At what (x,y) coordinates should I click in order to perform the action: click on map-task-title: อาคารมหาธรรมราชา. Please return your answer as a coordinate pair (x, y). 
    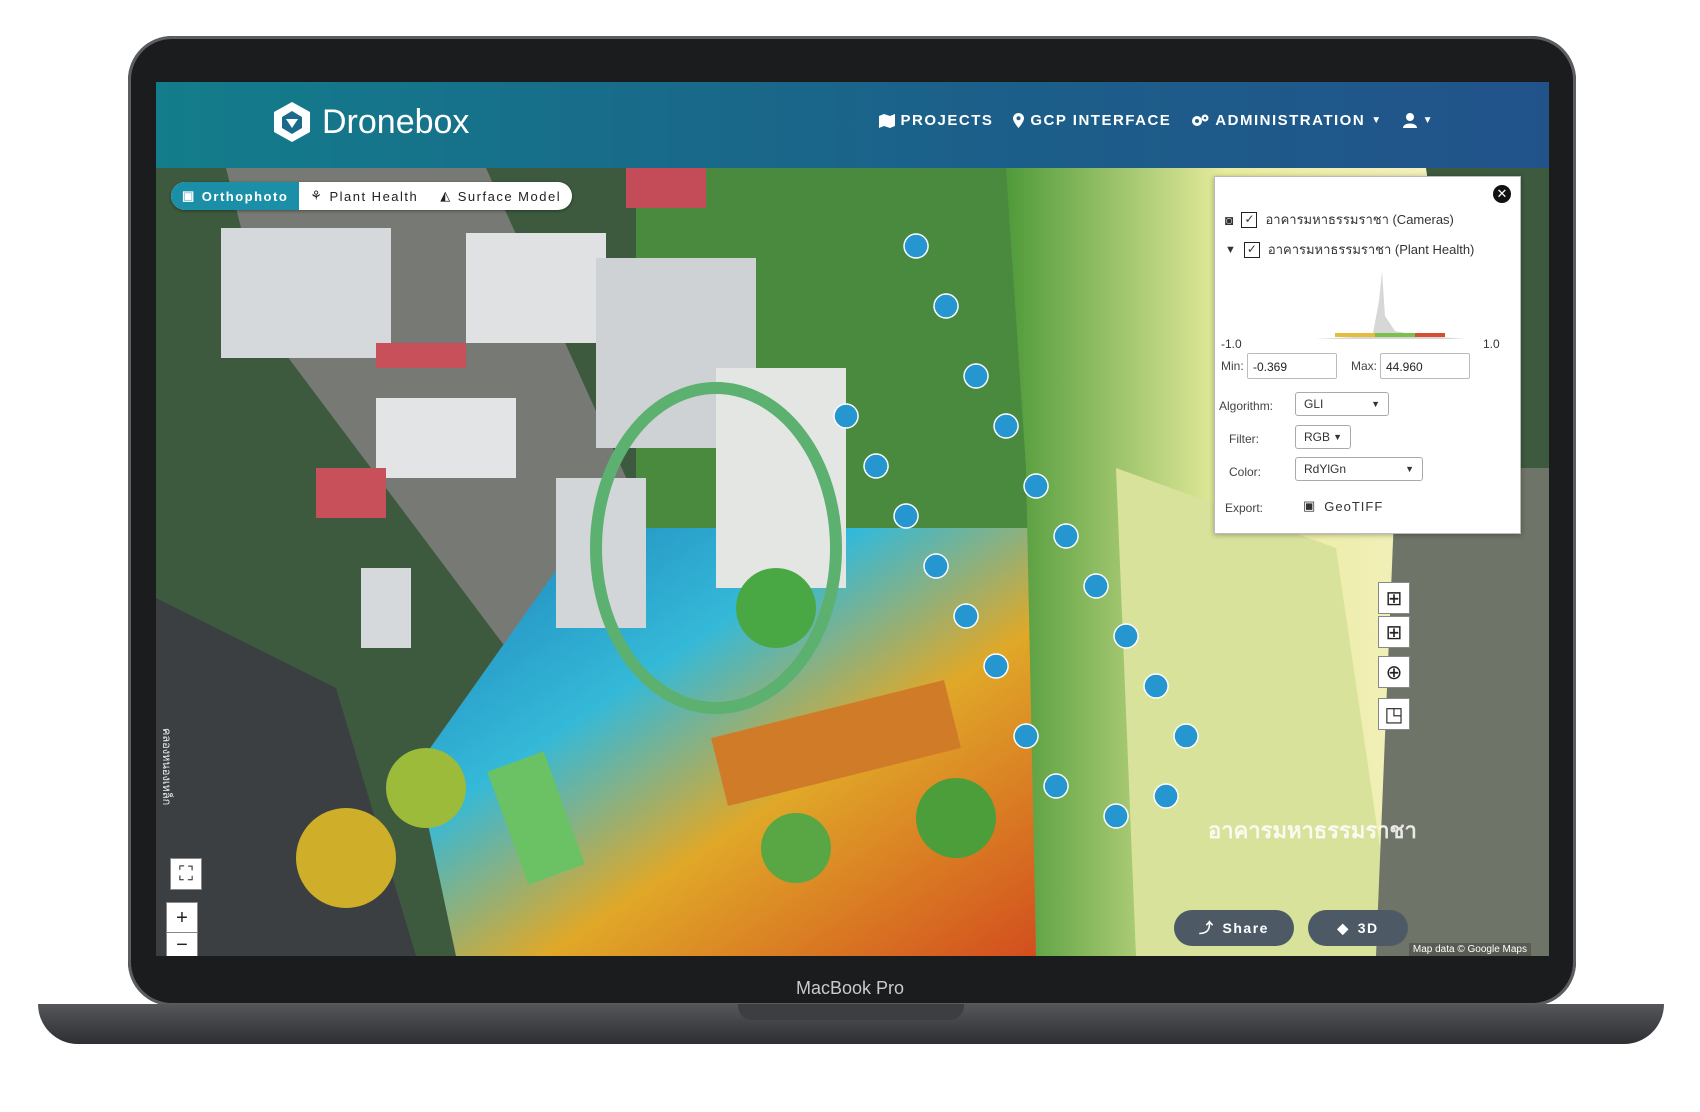
    Looking at the image, I should click on (1312, 830).